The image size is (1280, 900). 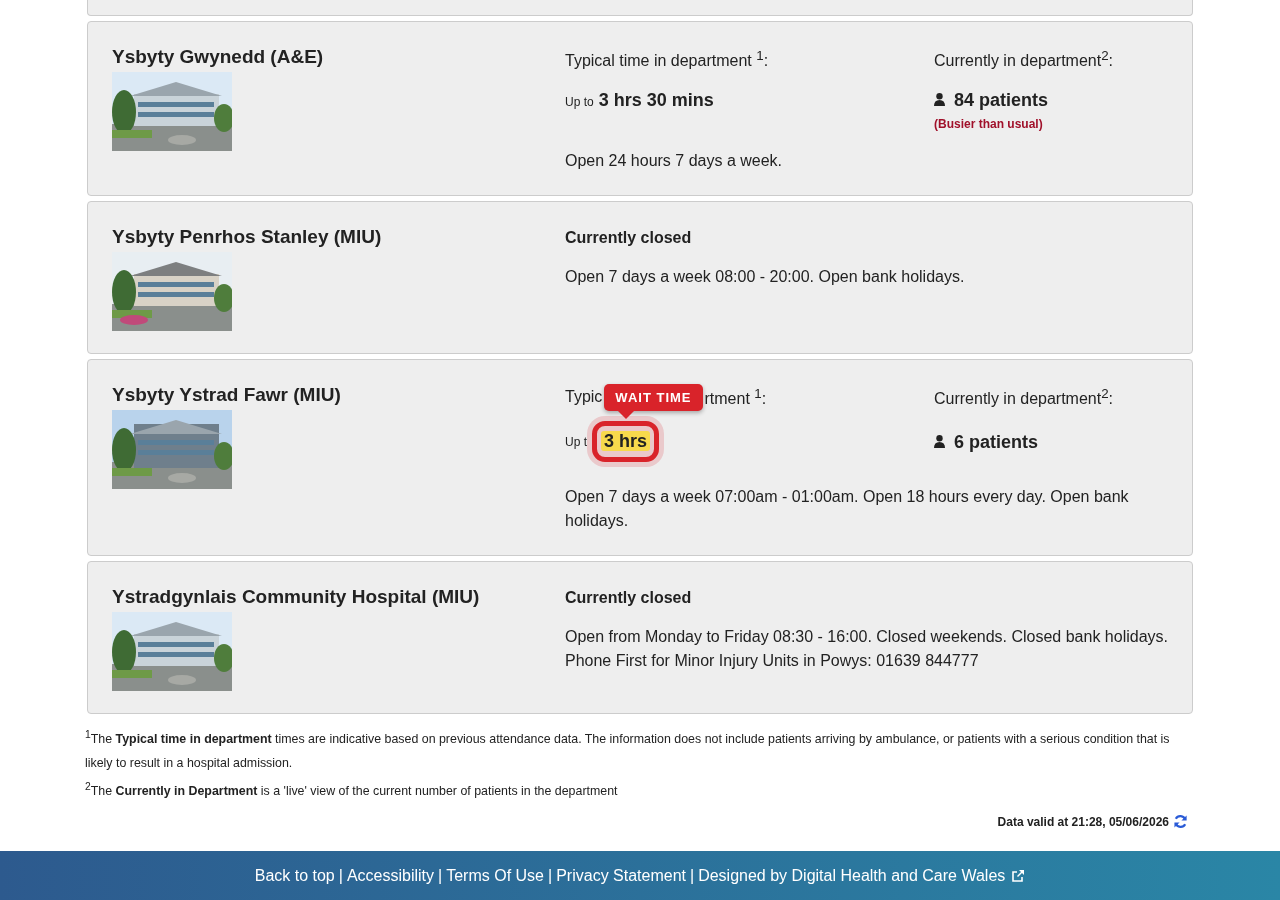 I want to click on typical-time-label: Typic, so click(x=584, y=397).